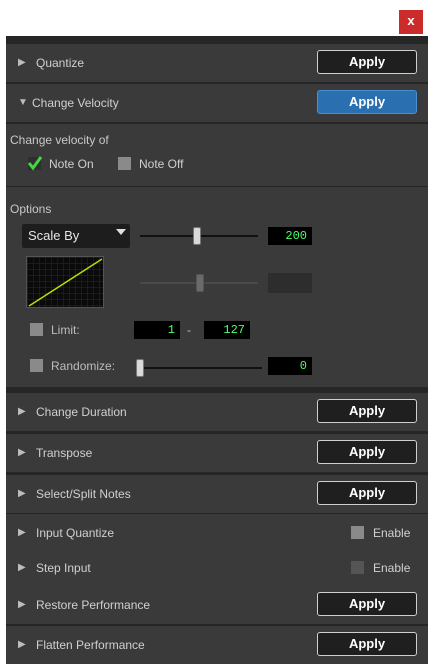 This screenshot has height=664, width=428. I want to click on note-off-label: Note Off, so click(161, 164).